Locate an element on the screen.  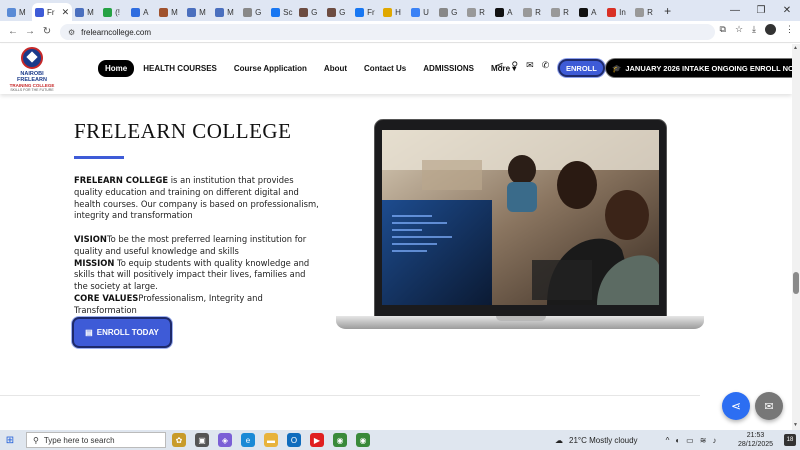
browser-tab: Fr ✕ is located at coordinates (52, 12).